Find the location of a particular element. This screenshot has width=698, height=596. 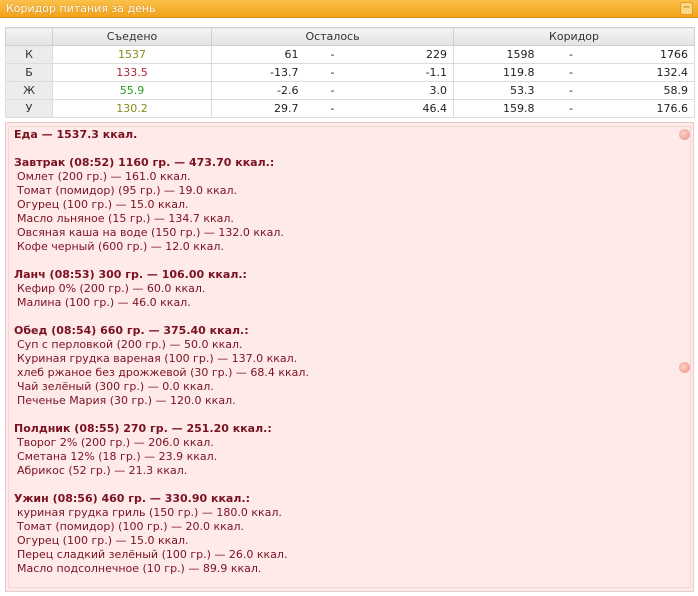

diary-total: Еда — 1537.3 ккал. is located at coordinates (76, 134).